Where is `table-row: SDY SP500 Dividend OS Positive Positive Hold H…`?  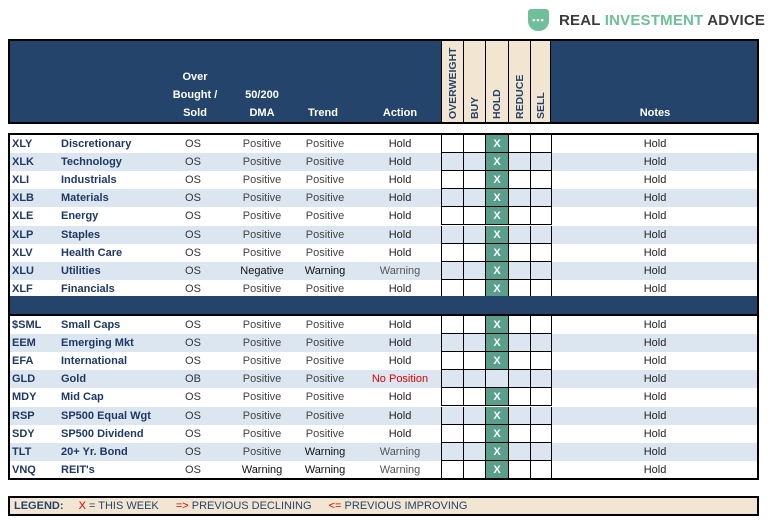
table-row: SDY SP500 Dividend OS Positive Positive Hold H… is located at coordinates (383, 433).